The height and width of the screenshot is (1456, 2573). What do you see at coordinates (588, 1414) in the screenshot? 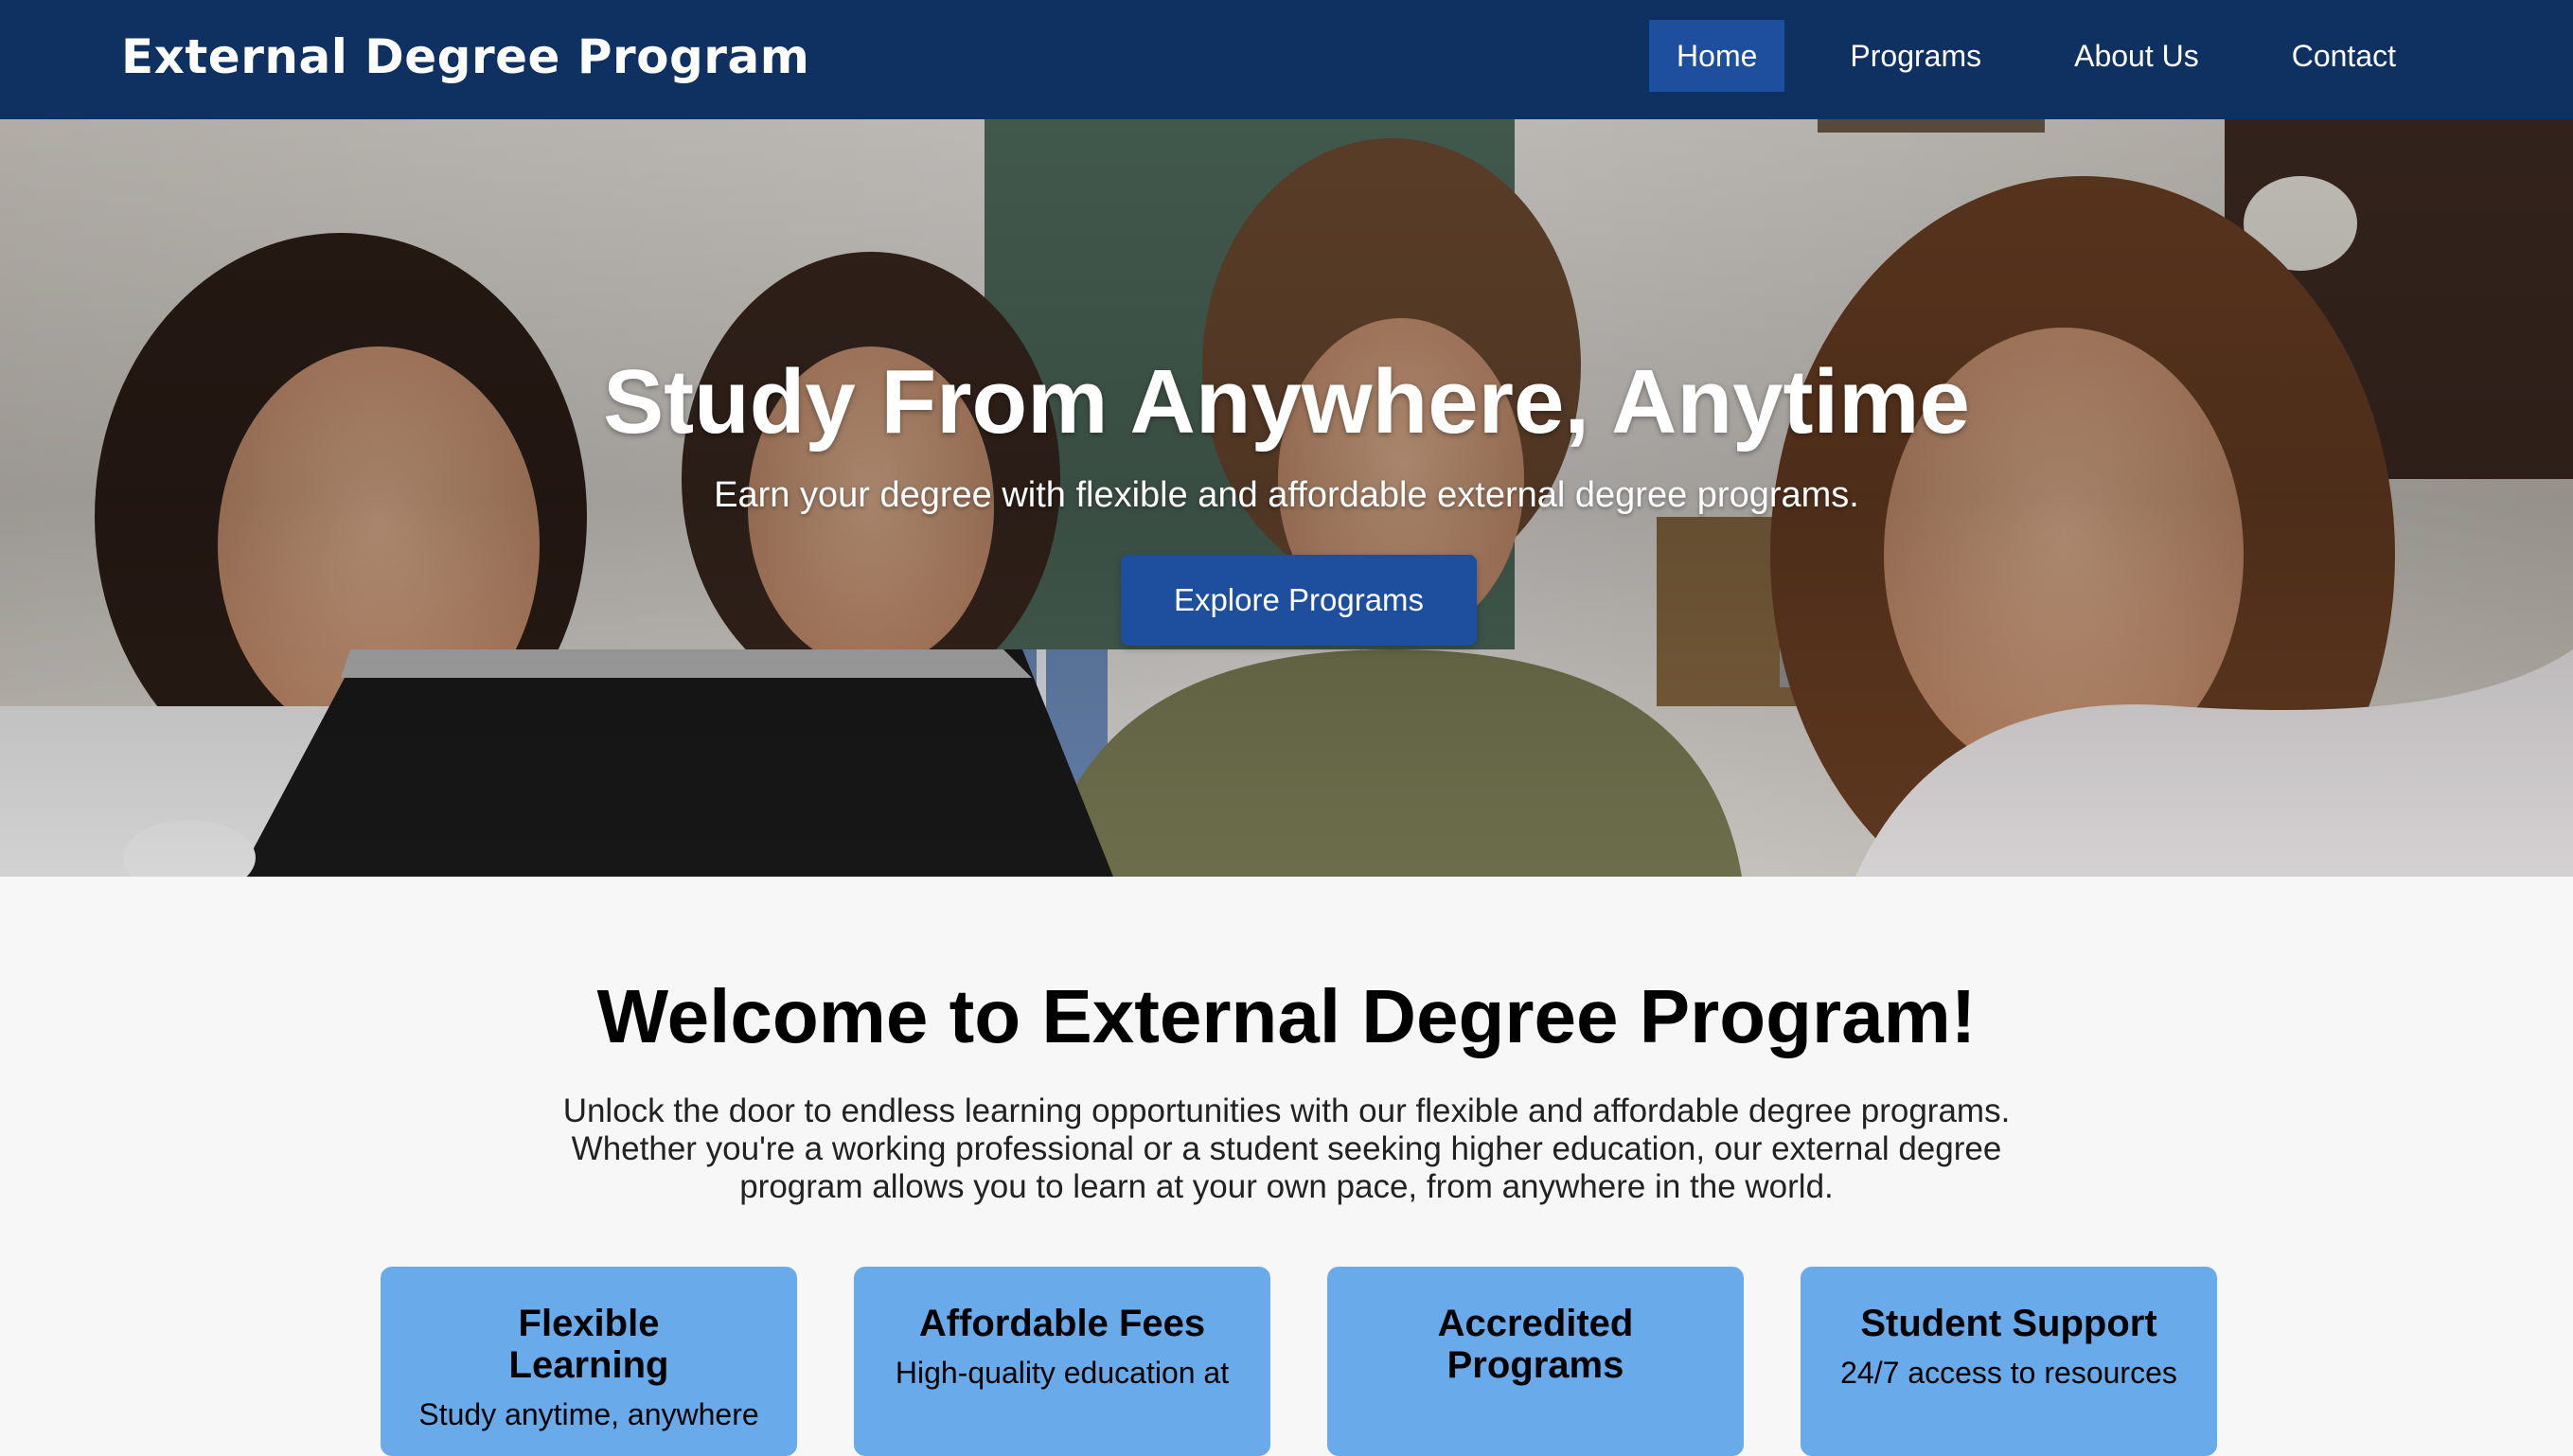
I see `feature-description: Study anytime, anywhere` at bounding box center [588, 1414].